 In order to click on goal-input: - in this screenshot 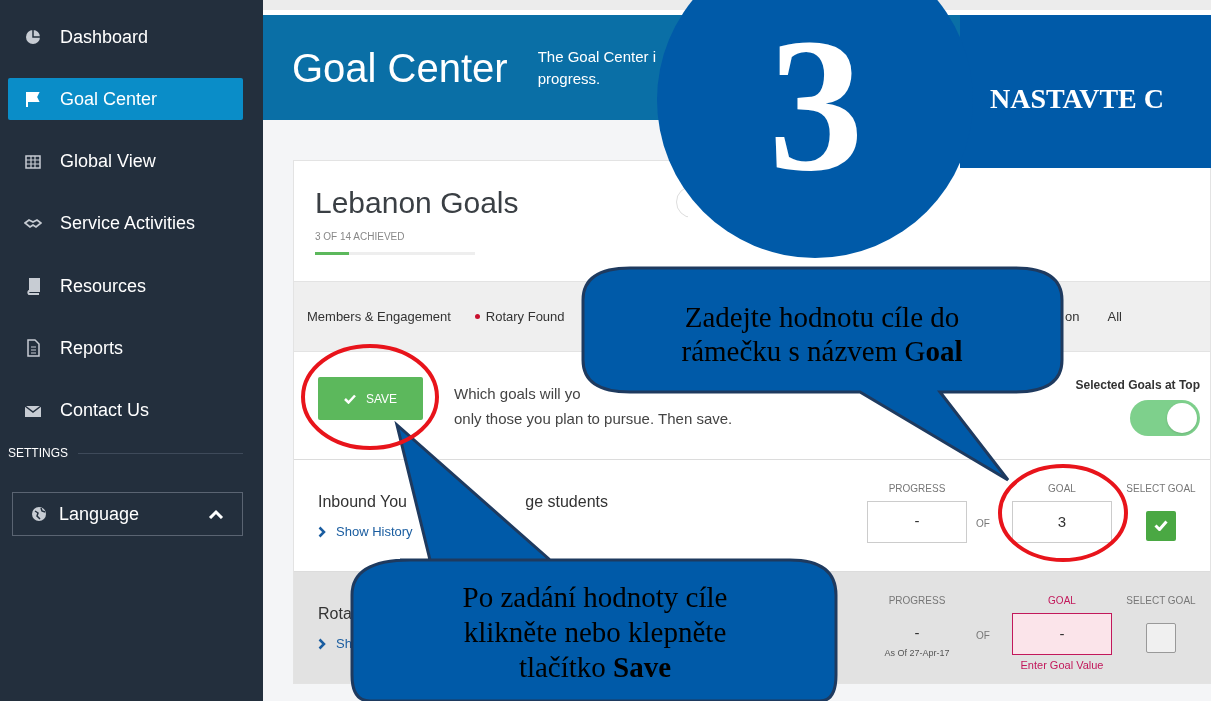, I will do `click(1062, 633)`.